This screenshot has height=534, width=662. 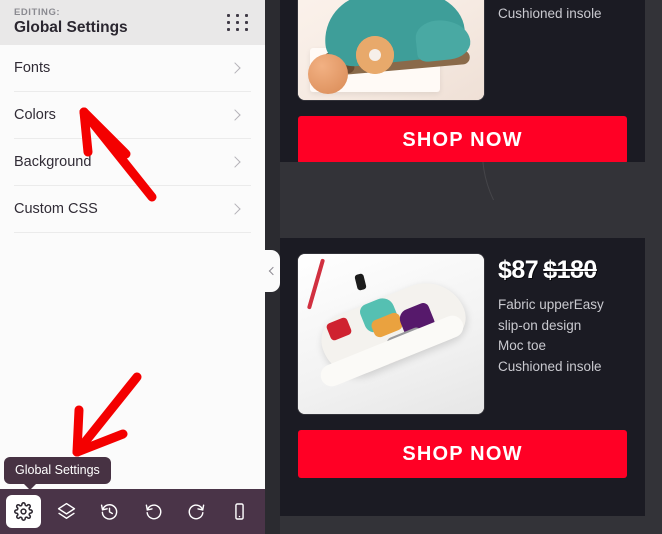 I want to click on chevron-left-icon, so click(x=272, y=271).